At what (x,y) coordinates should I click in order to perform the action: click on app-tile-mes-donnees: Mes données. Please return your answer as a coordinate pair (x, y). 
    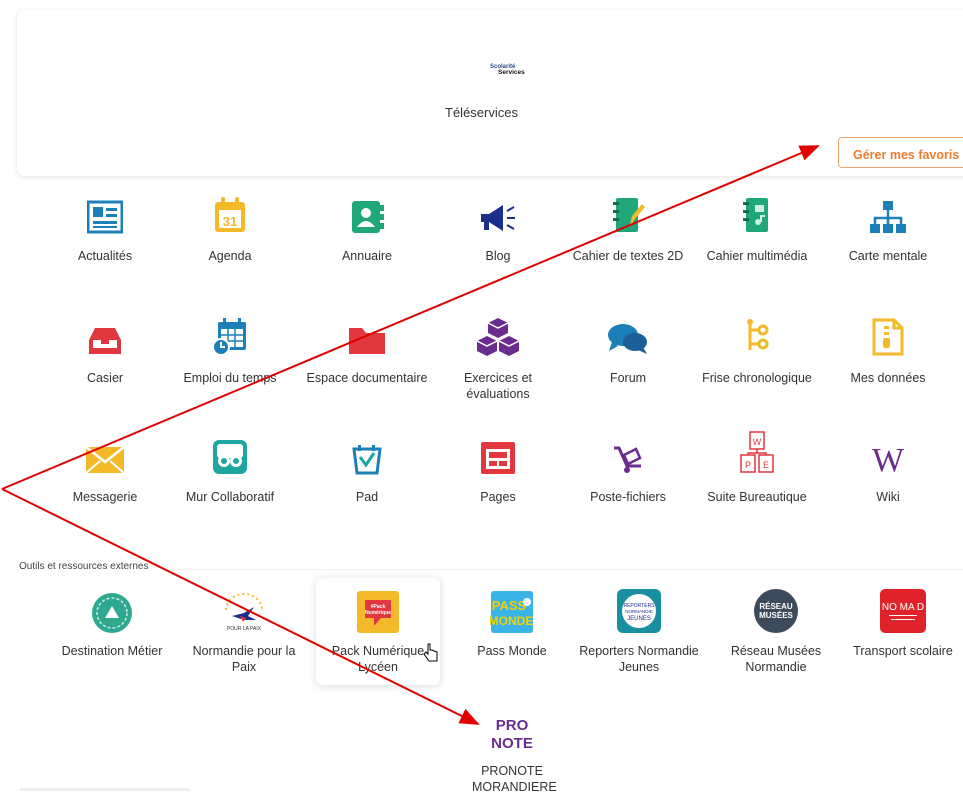
    Looking at the image, I should click on (888, 351).